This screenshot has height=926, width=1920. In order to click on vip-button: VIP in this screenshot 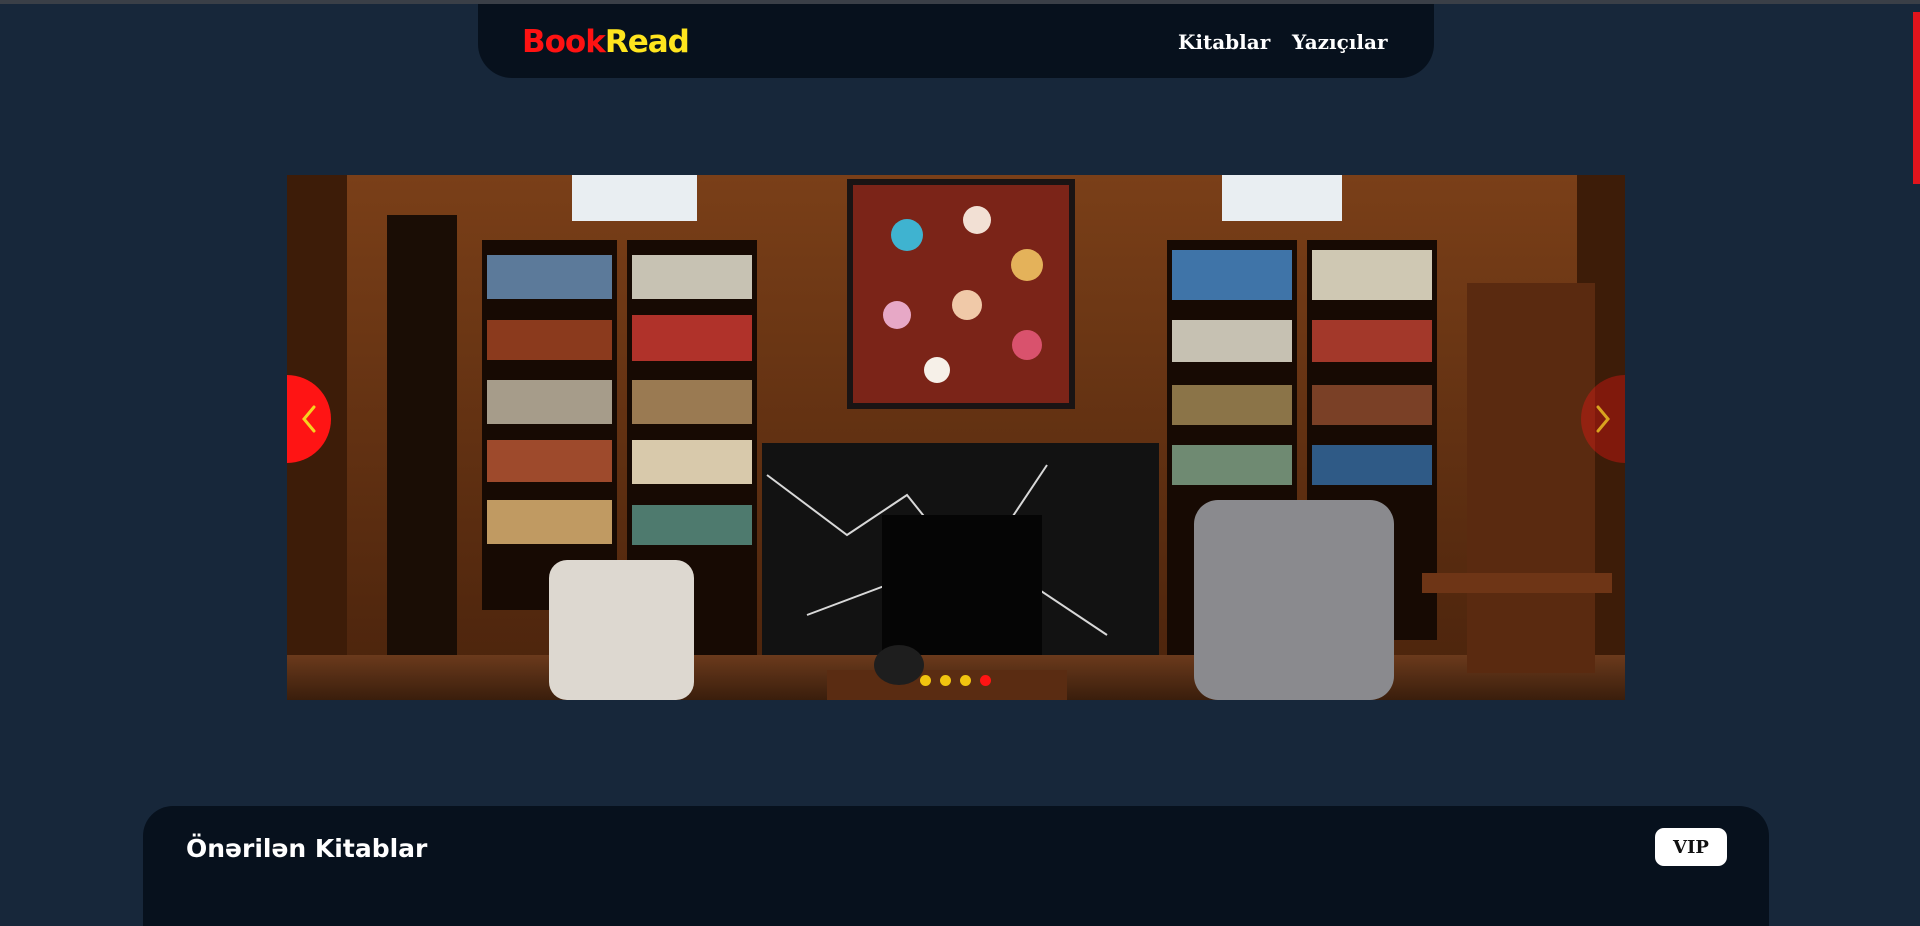, I will do `click(1691, 847)`.